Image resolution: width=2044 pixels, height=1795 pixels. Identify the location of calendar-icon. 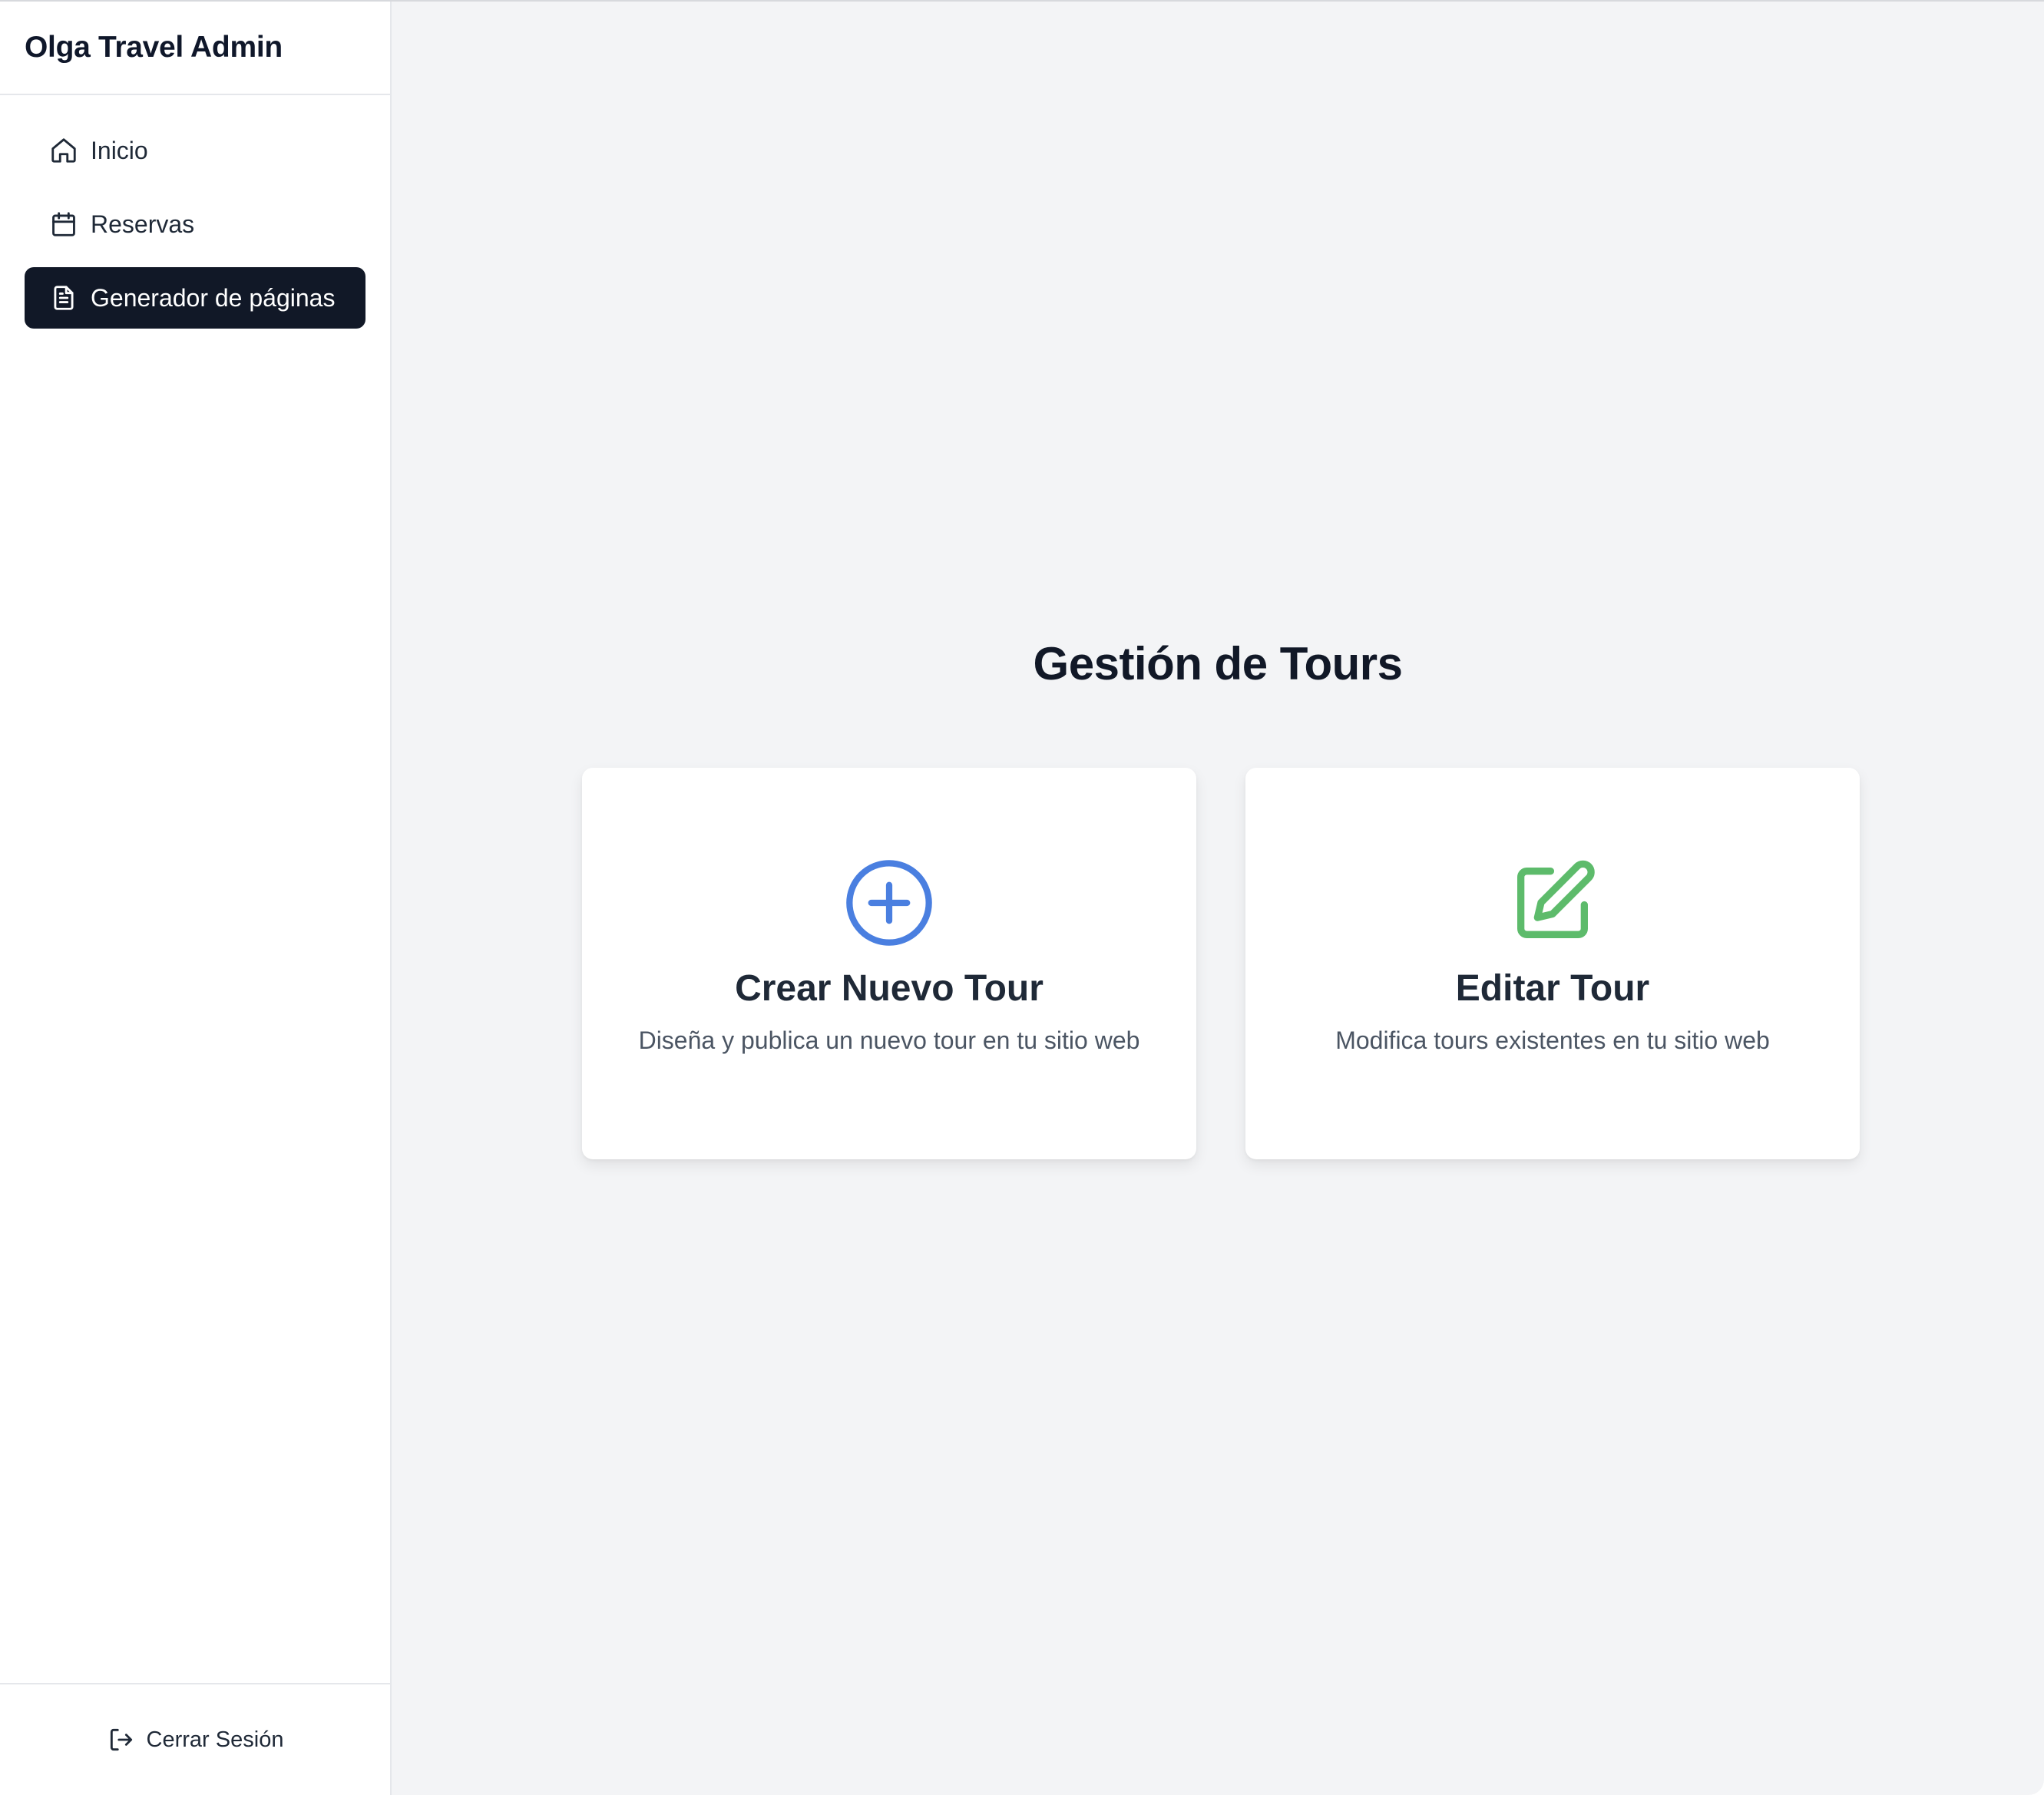
(63, 224).